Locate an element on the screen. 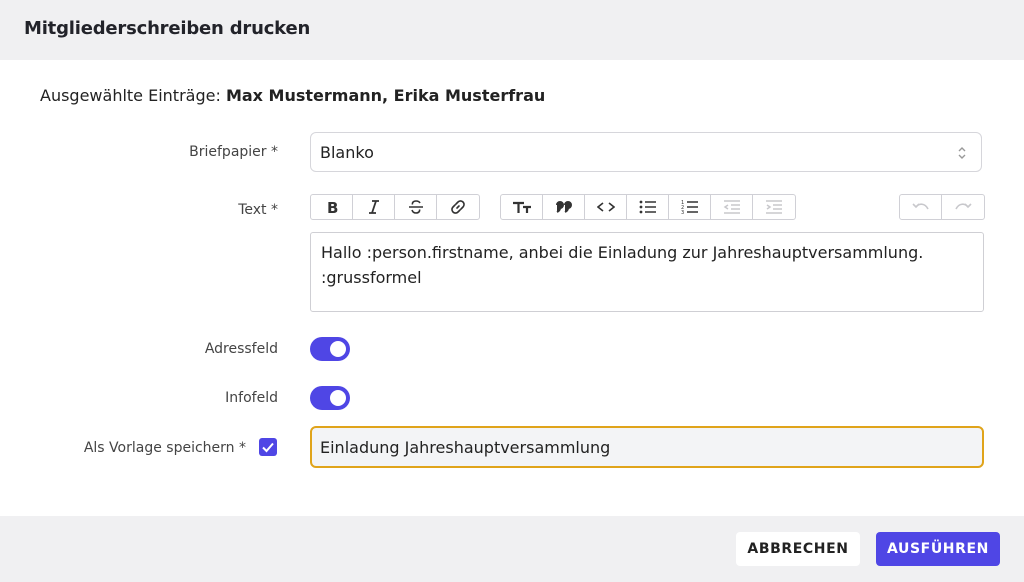 This screenshot has width=1024, height=582. address-field-label: Adressfeld is located at coordinates (241, 349).